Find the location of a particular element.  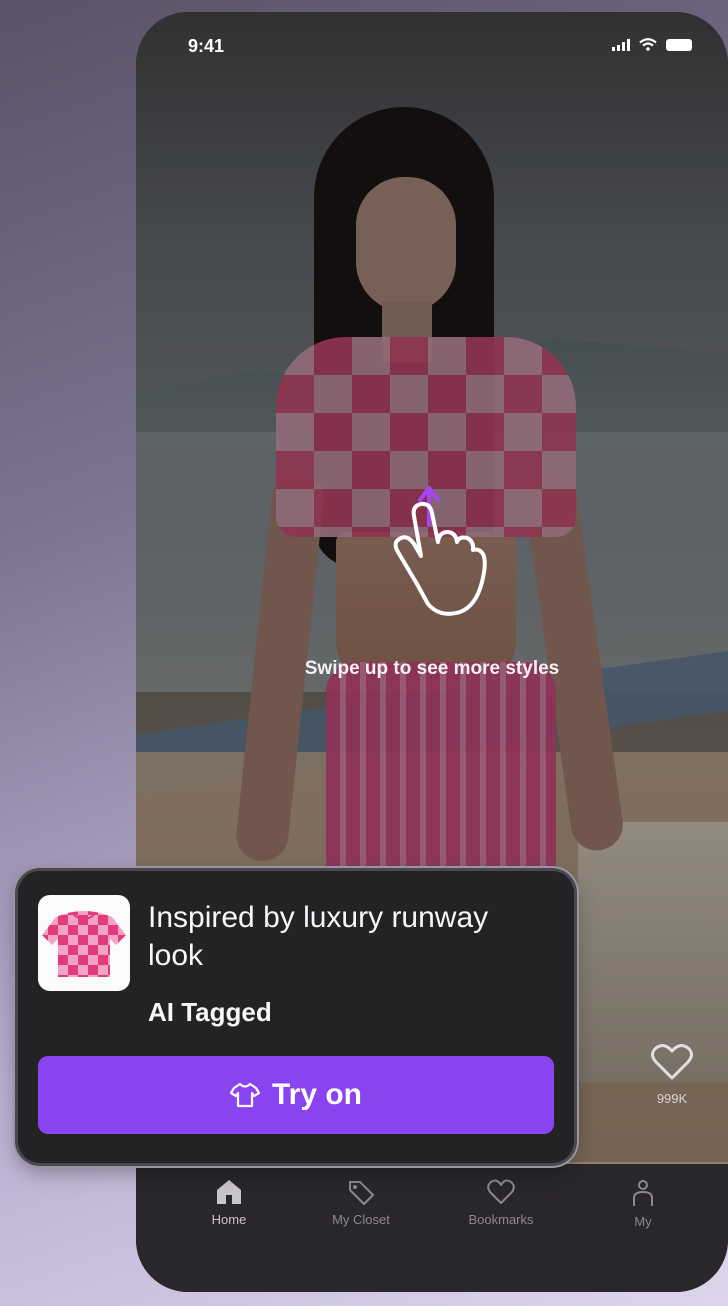

swipe-up-hand-icon is located at coordinates (440, 551).